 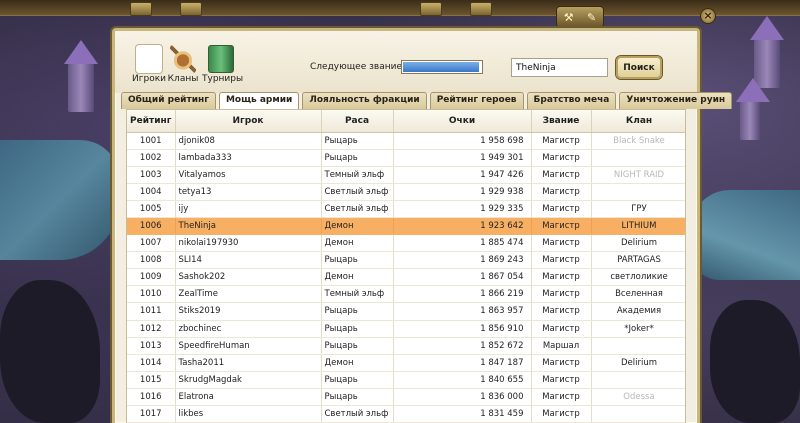 I want to click on cell-points: 1 947 426, so click(x=462, y=175).